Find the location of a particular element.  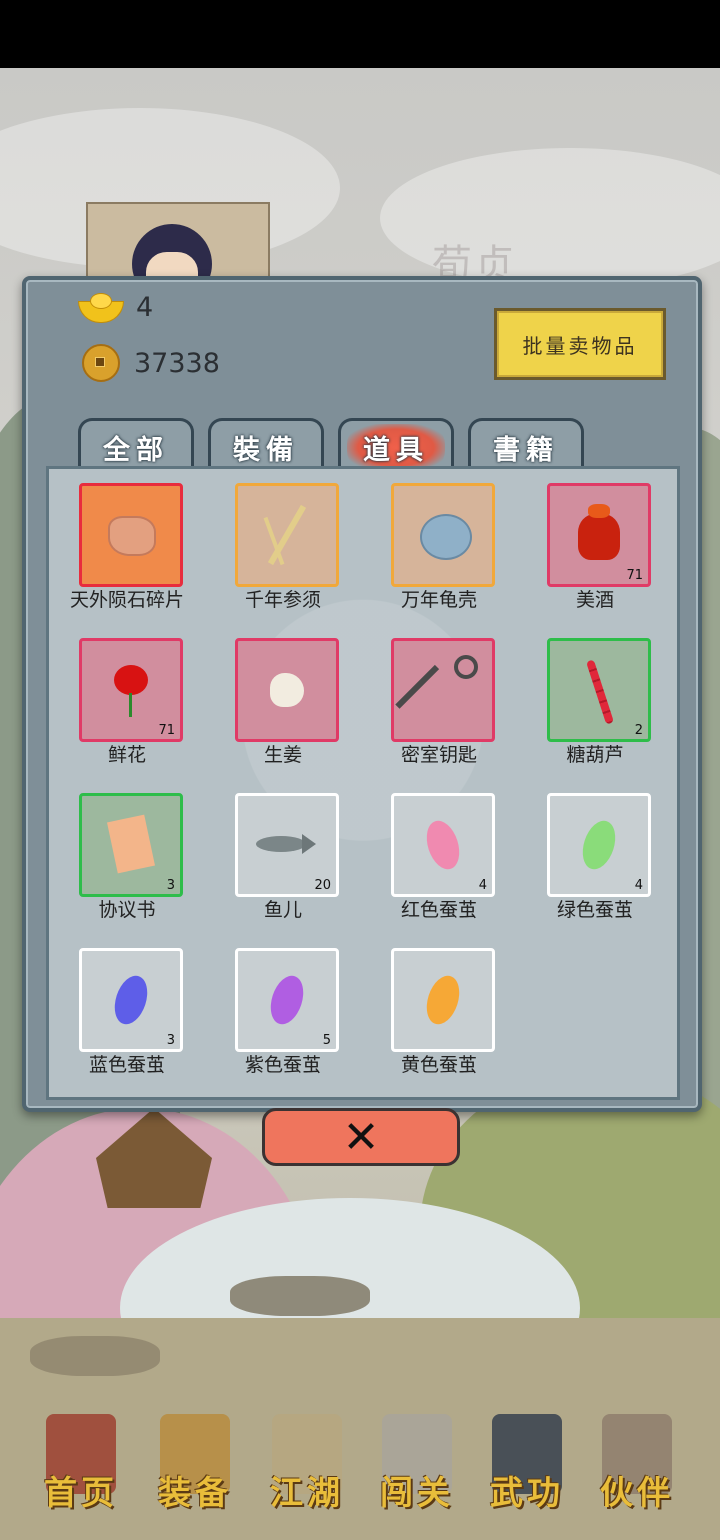

tab-label: 全部 is located at coordinates (136, 450).